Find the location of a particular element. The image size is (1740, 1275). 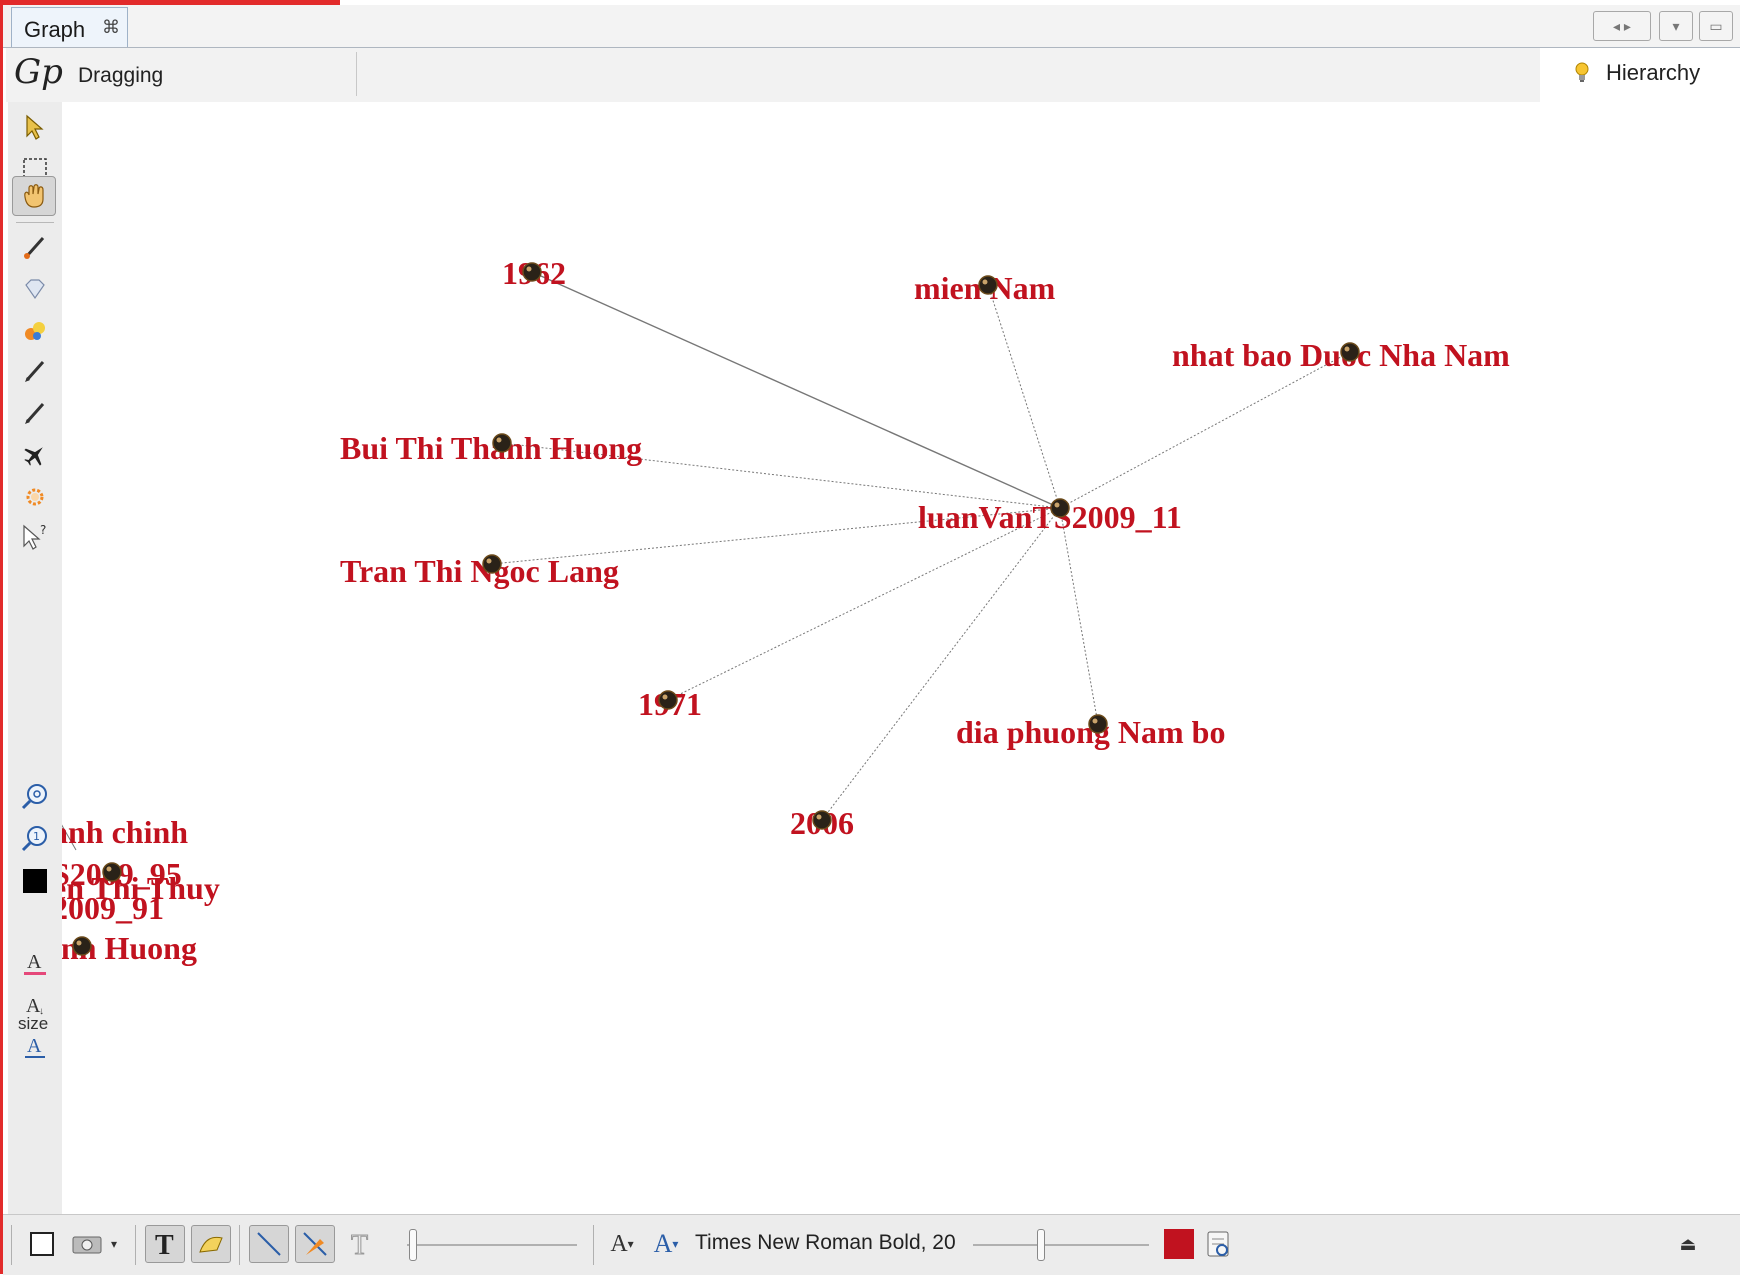

label-attributes-icon is located at coordinates (1218, 1244).